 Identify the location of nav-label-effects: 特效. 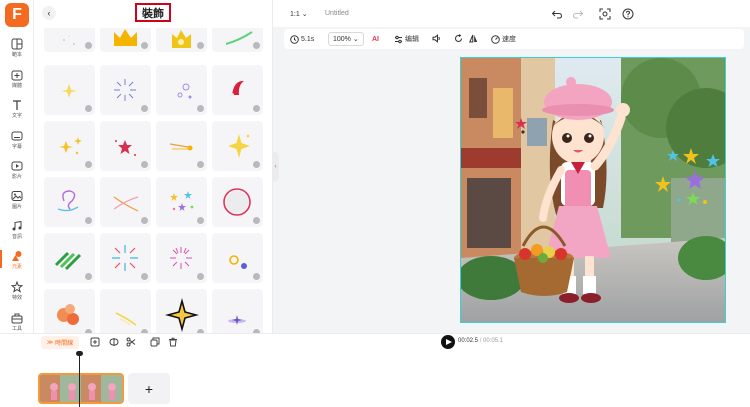
(16, 298).